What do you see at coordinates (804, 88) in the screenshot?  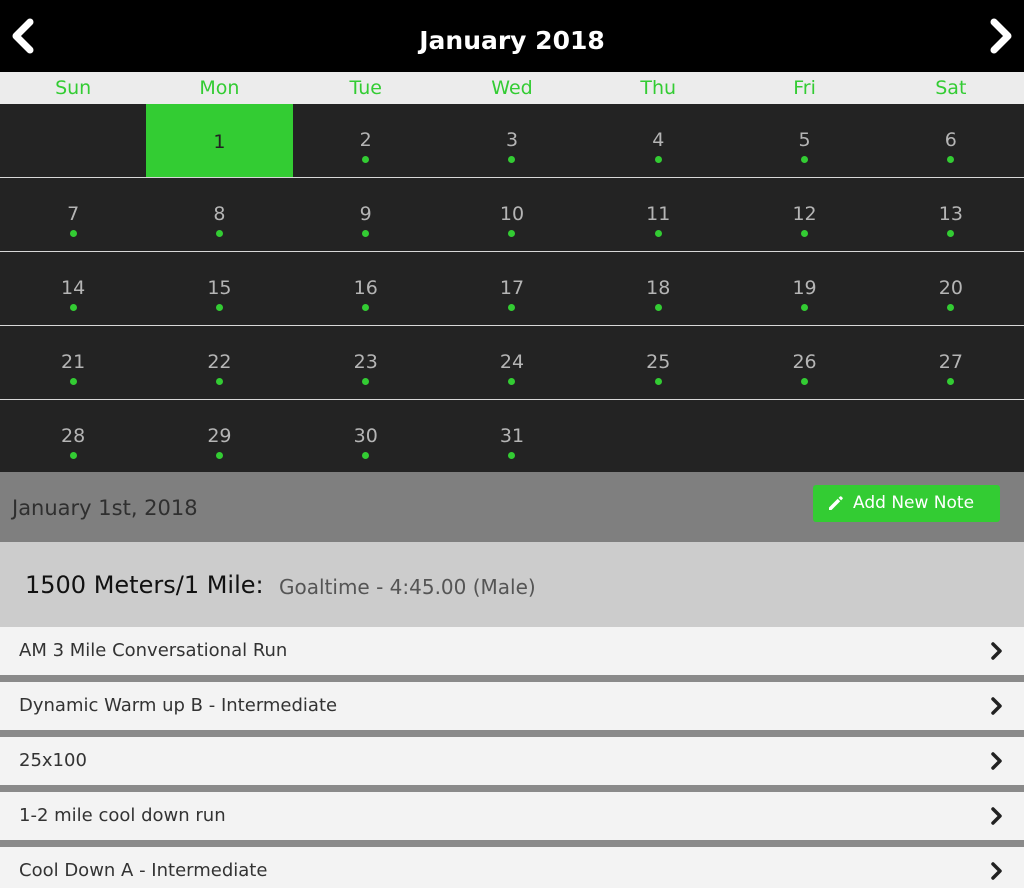 I see `weekday-label: Fri` at bounding box center [804, 88].